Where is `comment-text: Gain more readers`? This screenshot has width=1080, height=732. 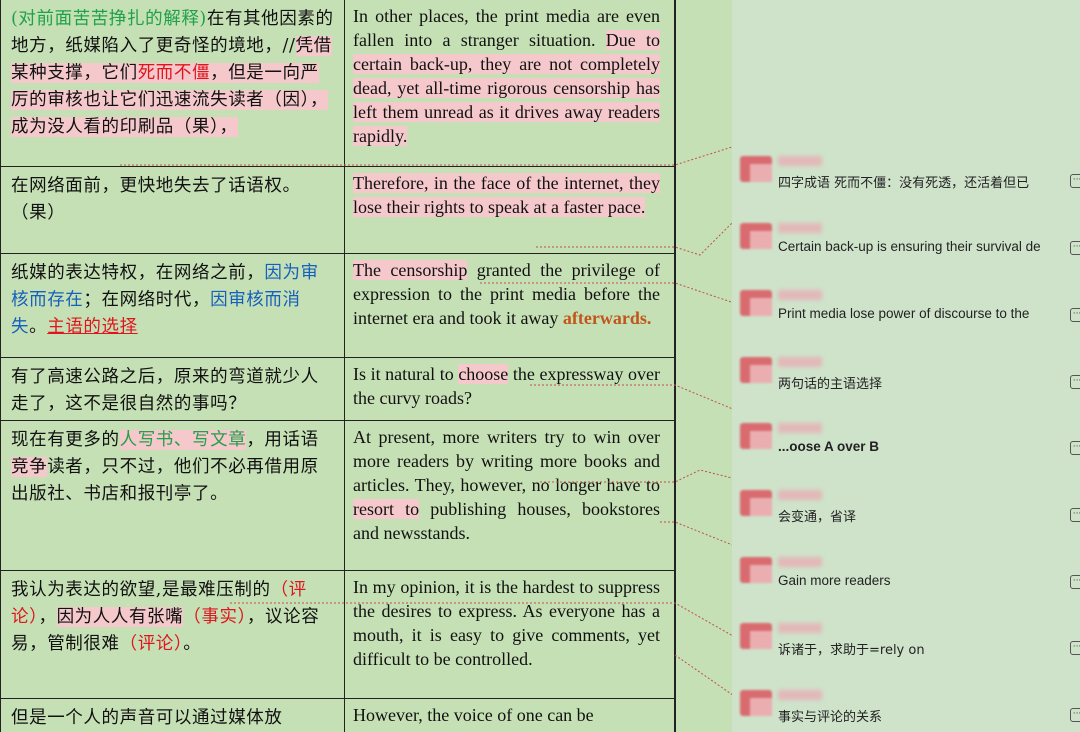
comment-text: Gain more readers is located at coordinates (834, 580).